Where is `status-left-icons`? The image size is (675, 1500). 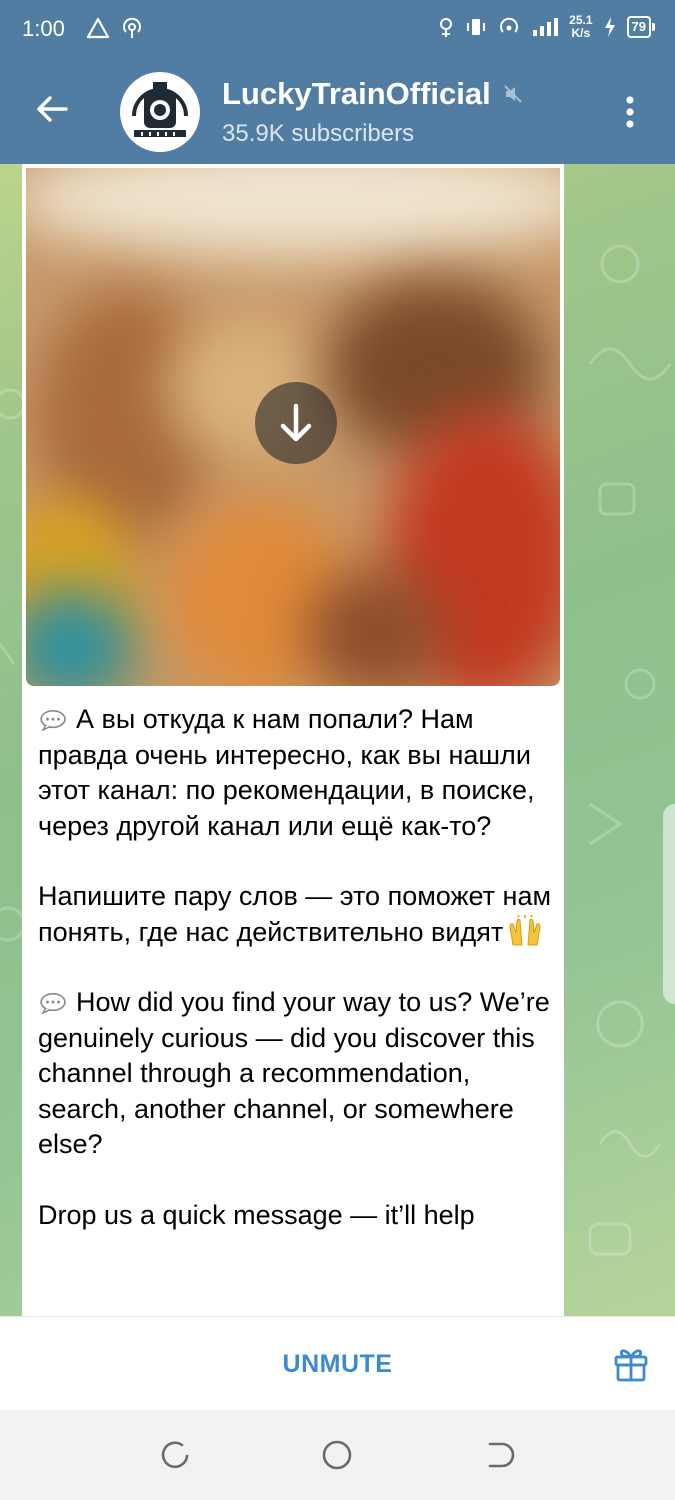
status-left-icons is located at coordinates (115, 29).